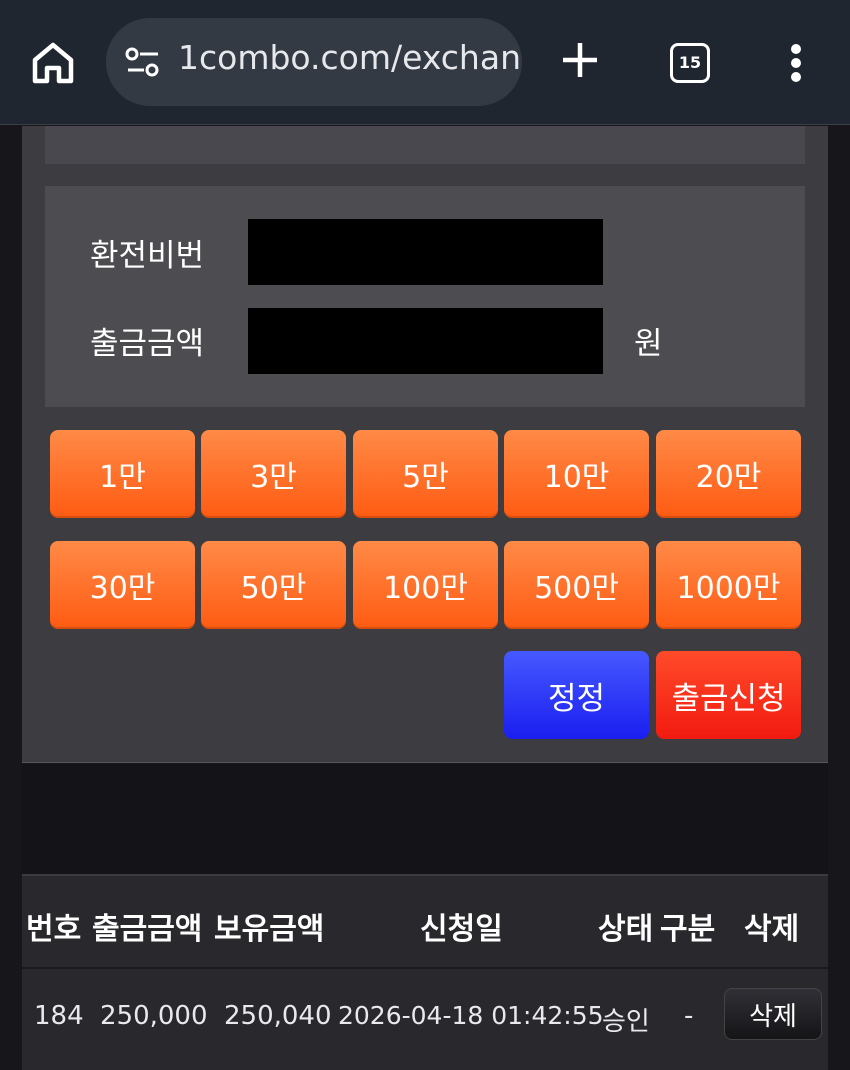 The height and width of the screenshot is (1070, 850). I want to click on header-request-date: 신청일, so click(461, 929).